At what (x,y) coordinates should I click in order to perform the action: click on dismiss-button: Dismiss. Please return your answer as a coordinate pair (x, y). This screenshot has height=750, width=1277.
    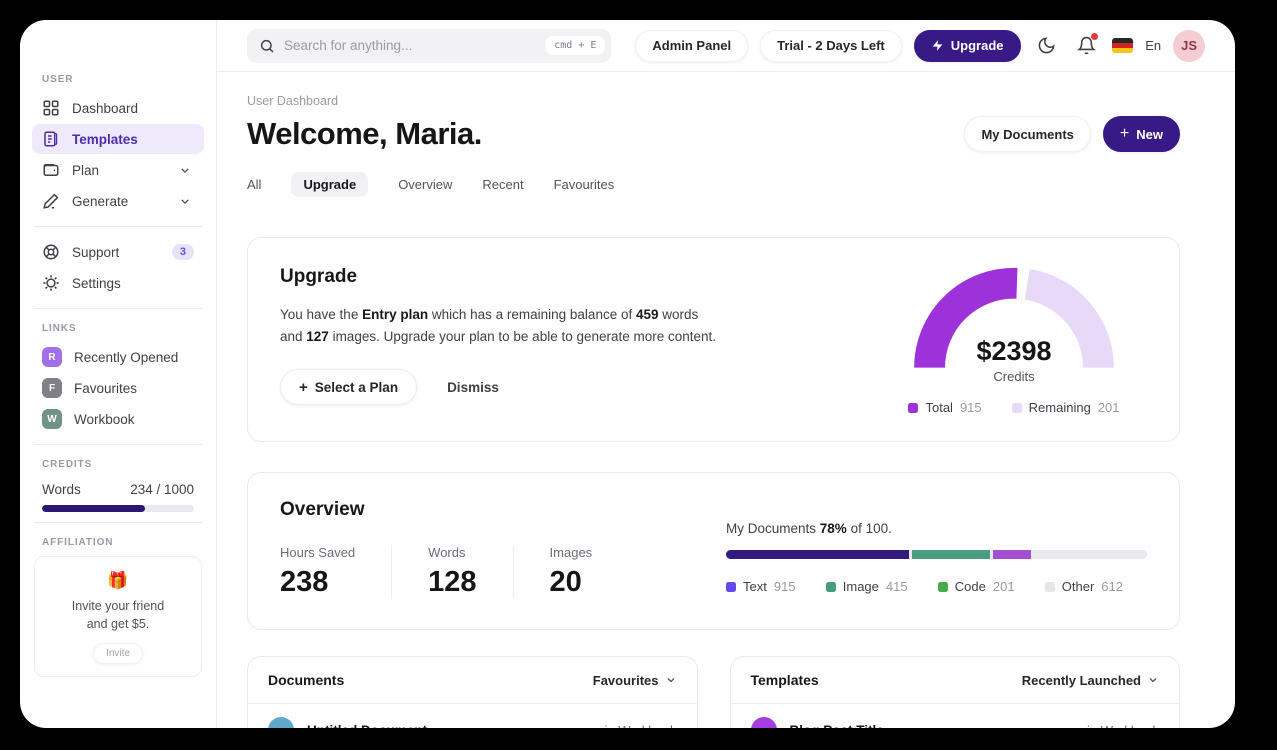
    Looking at the image, I should click on (473, 387).